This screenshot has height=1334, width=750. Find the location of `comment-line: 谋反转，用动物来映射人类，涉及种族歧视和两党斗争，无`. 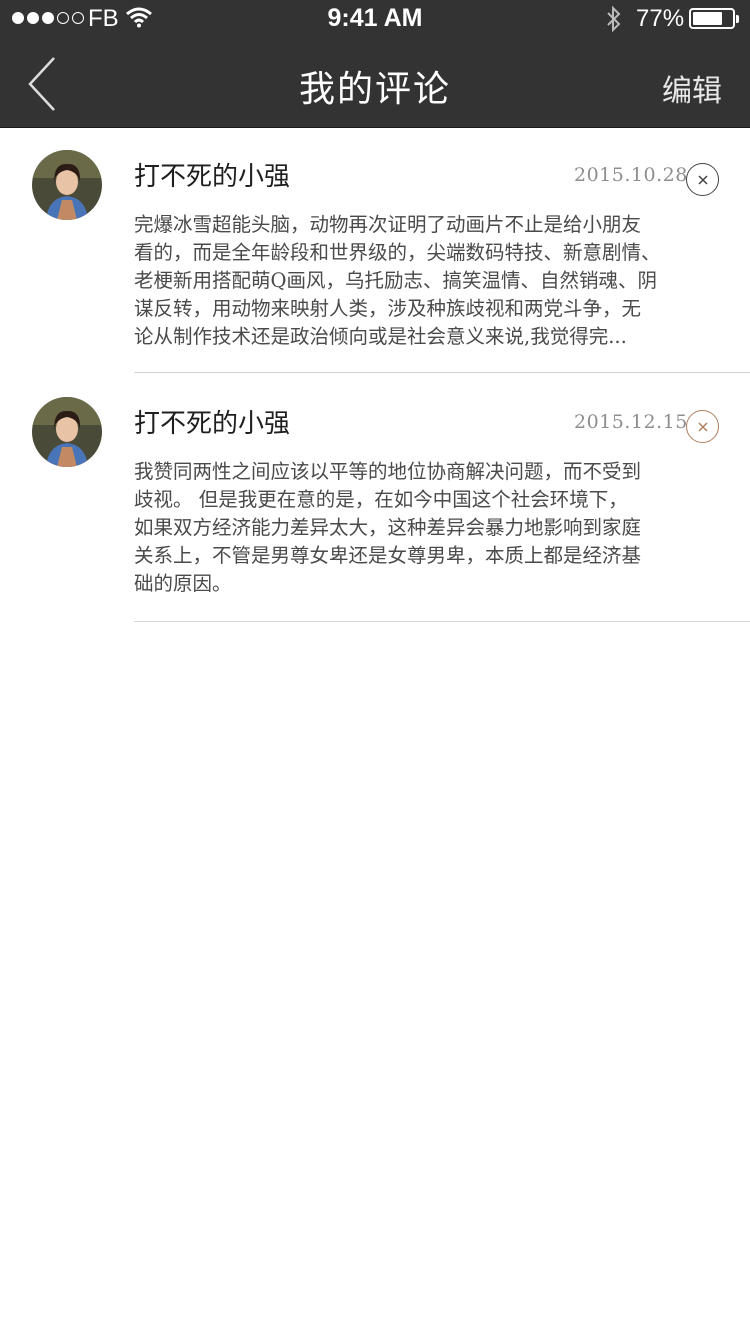

comment-line: 谋反转，用动物来映射人类，涉及种族歧视和两党斗争，无 is located at coordinates (388, 308).